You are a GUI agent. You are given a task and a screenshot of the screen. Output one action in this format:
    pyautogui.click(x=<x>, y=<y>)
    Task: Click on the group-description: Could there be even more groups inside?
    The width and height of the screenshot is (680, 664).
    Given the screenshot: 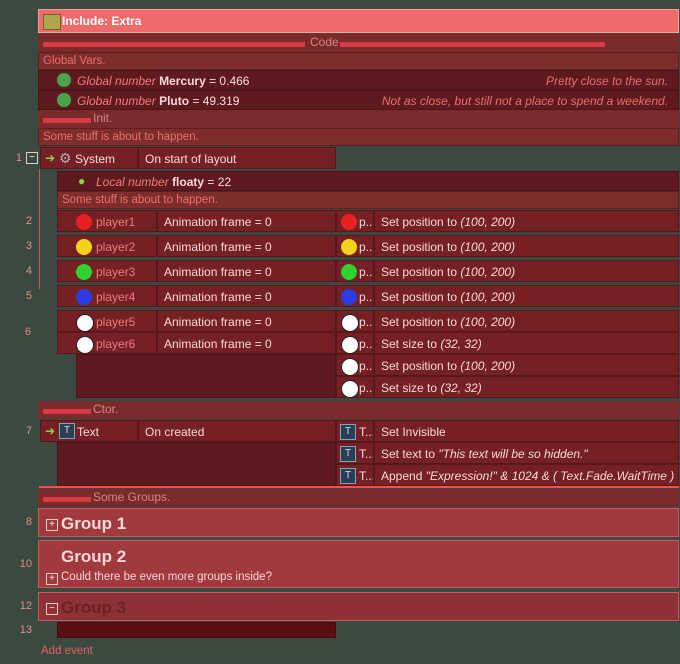 What is the action you would take?
    pyautogui.click(x=166, y=577)
    